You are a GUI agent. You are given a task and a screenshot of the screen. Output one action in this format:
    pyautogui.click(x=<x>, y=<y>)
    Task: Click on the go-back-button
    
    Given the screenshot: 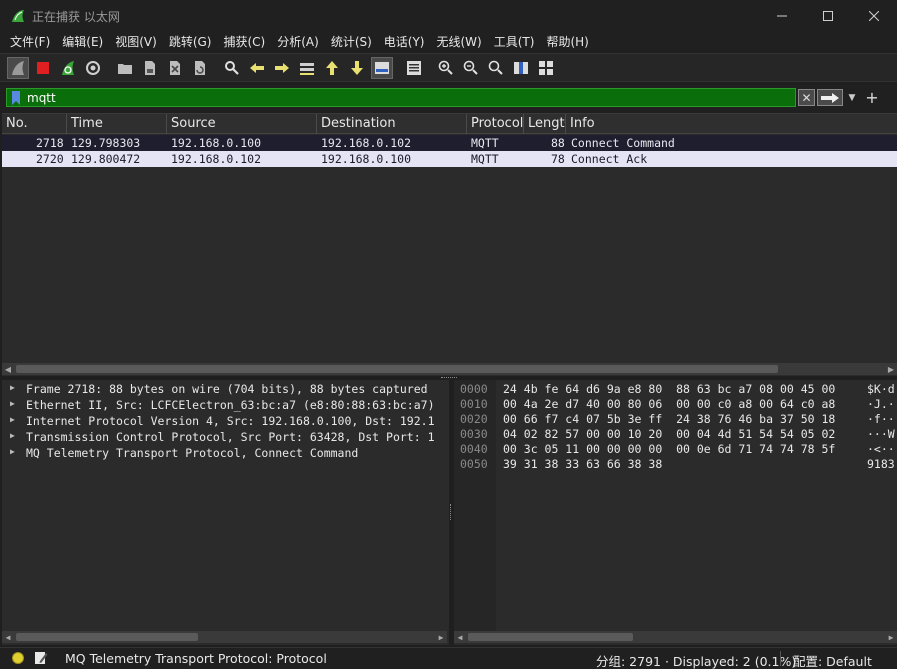 What is the action you would take?
    pyautogui.click(x=257, y=68)
    